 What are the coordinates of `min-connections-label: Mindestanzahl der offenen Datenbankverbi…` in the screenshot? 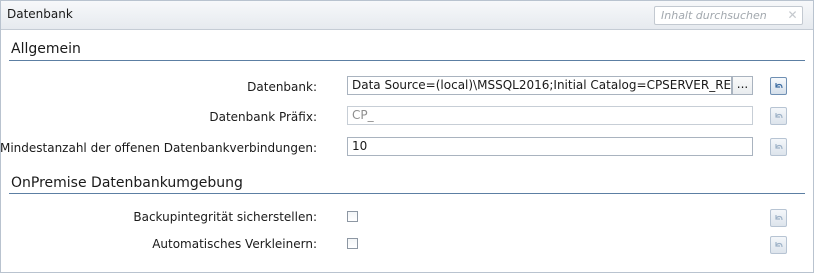 It's located at (158, 148).